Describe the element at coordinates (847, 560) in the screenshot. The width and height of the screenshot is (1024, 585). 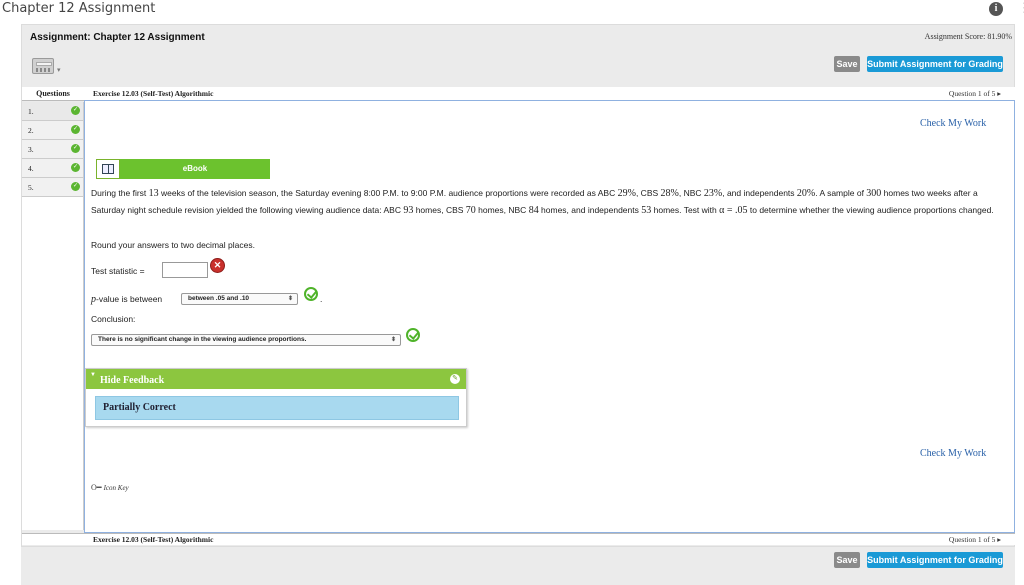
I see `save-button-bottom: Save` at that location.